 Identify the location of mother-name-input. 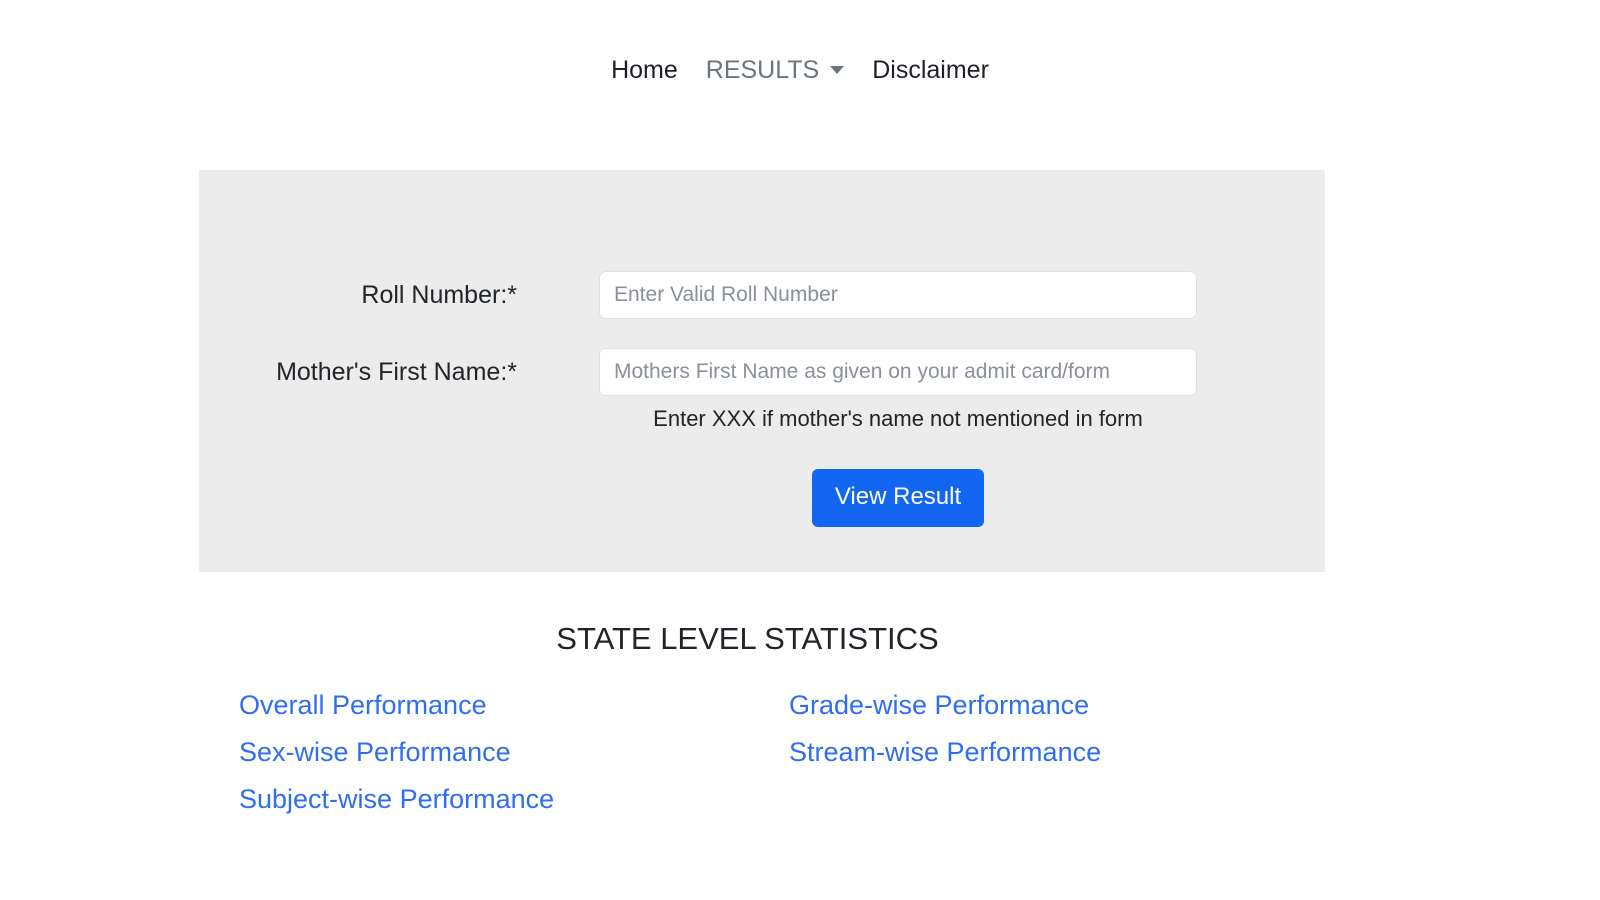
(898, 372).